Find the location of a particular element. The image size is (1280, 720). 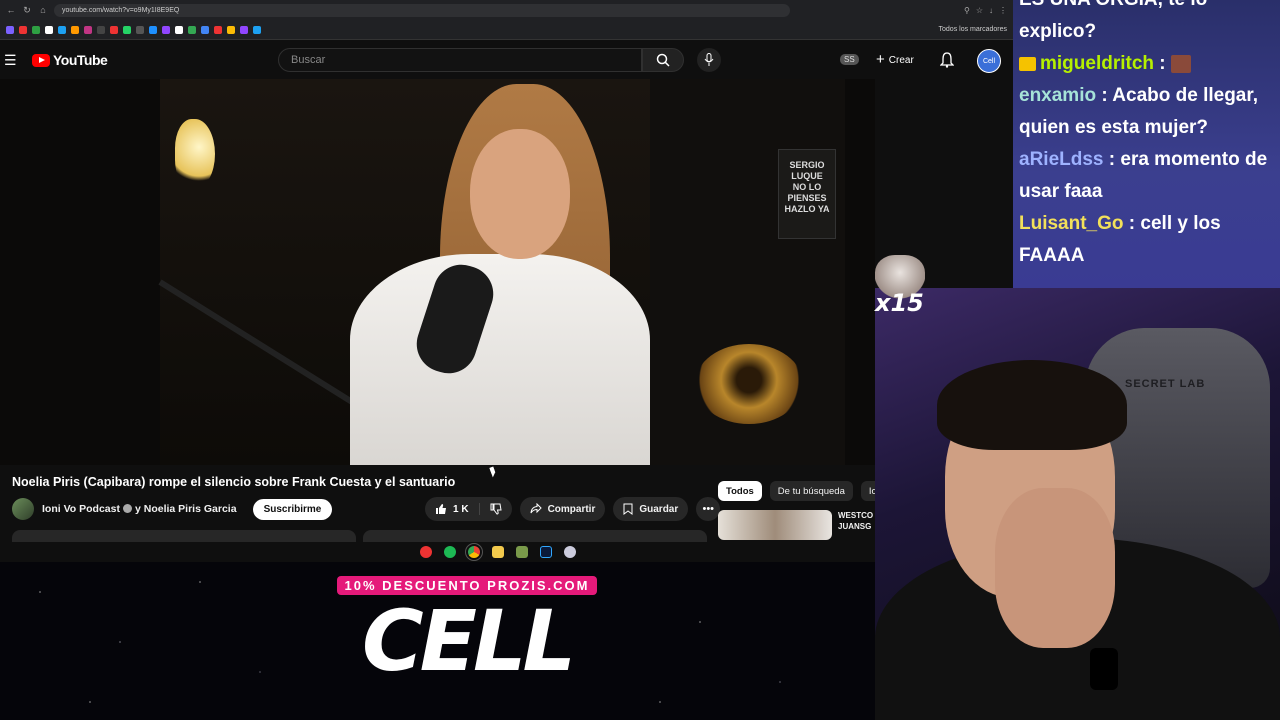

minecraft-icon is located at coordinates (522, 552).